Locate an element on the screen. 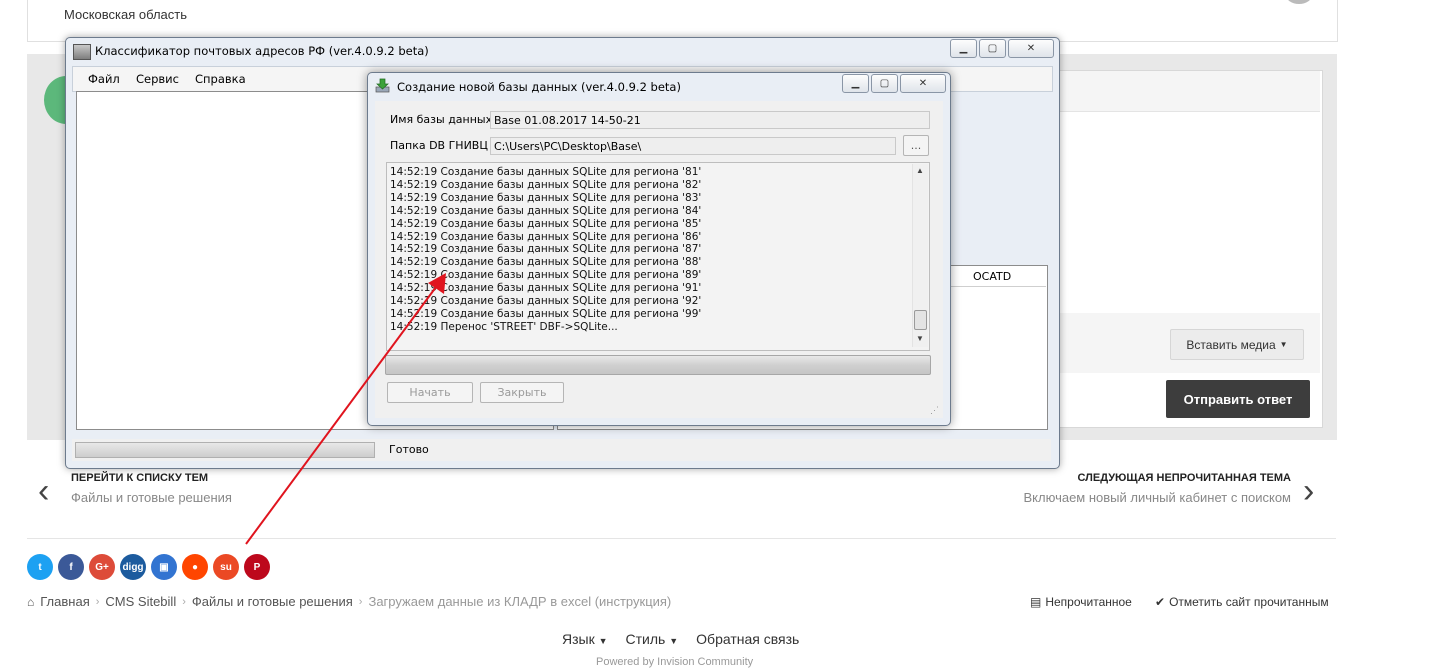 The height and width of the screenshot is (670, 1432). arrow-line is located at coordinates (341, 415).